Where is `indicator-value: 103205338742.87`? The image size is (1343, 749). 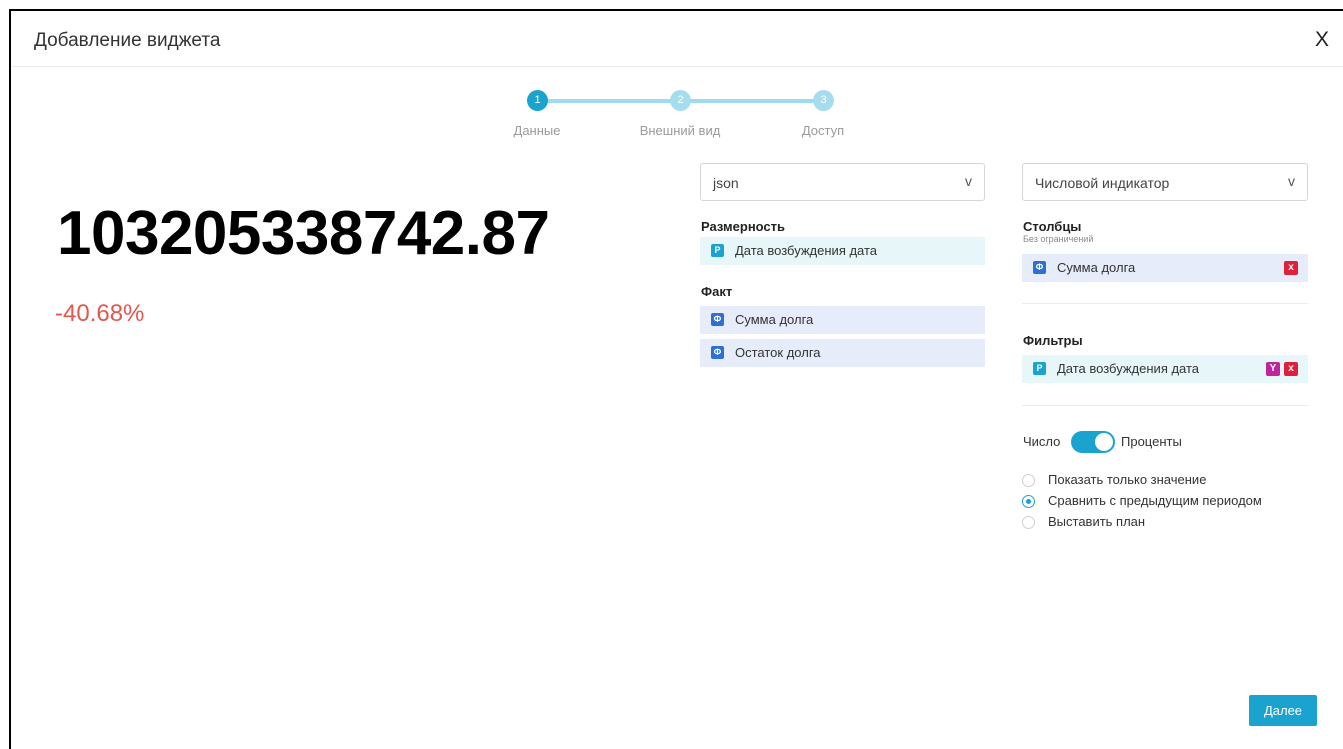
indicator-value: 103205338742.87 is located at coordinates (303, 233).